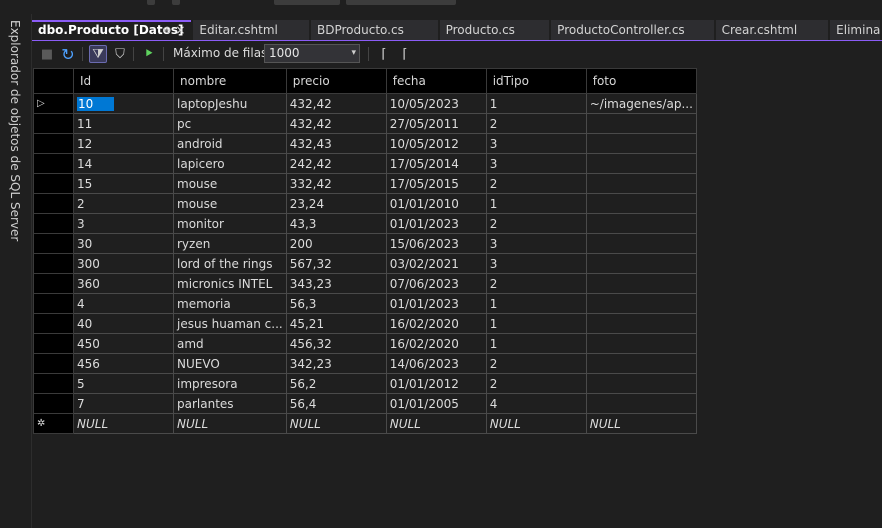 Image resolution: width=882 pixels, height=528 pixels. I want to click on table-row: 40 jesus huaman c... 45,21 16/02/2020 1, so click(365, 323).